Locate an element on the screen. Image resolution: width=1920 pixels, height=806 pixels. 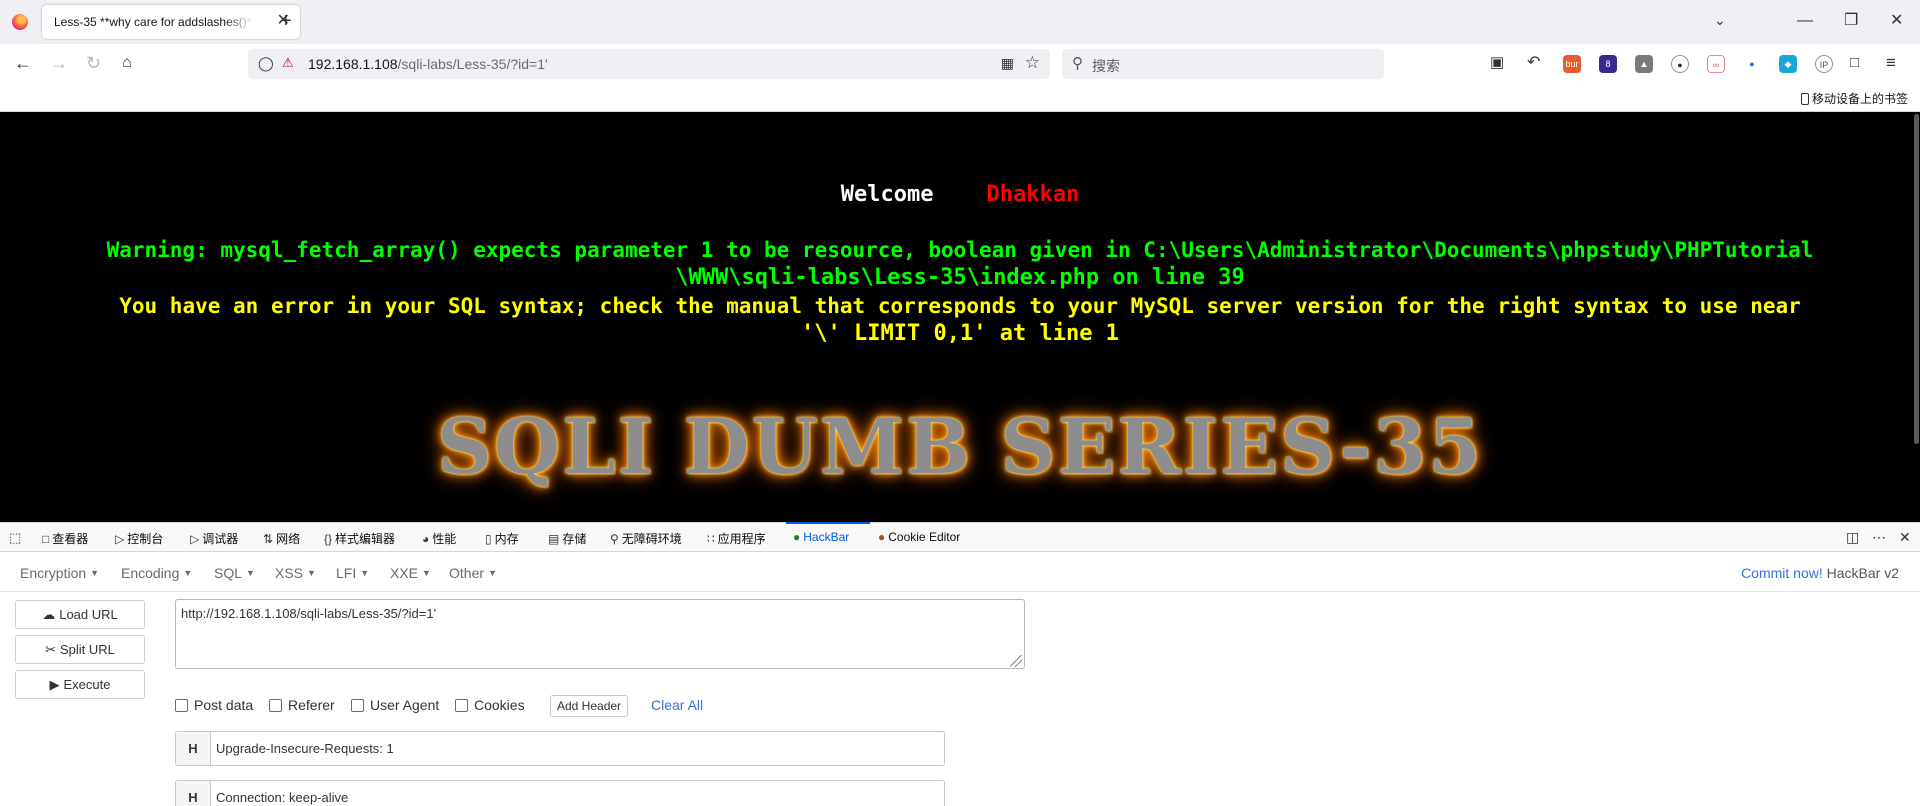
location-extension-icon: ● is located at coordinates (1752, 64).